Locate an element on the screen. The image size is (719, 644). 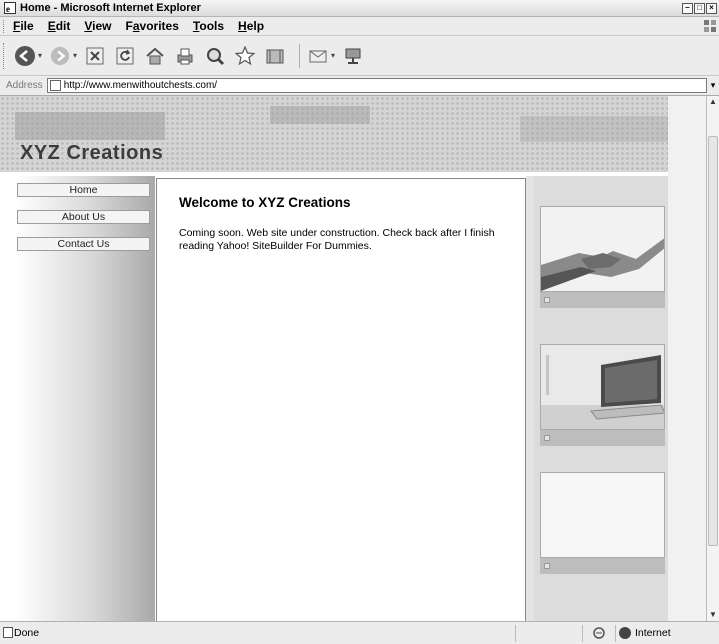
search-icon is located at coordinates (216, 56).